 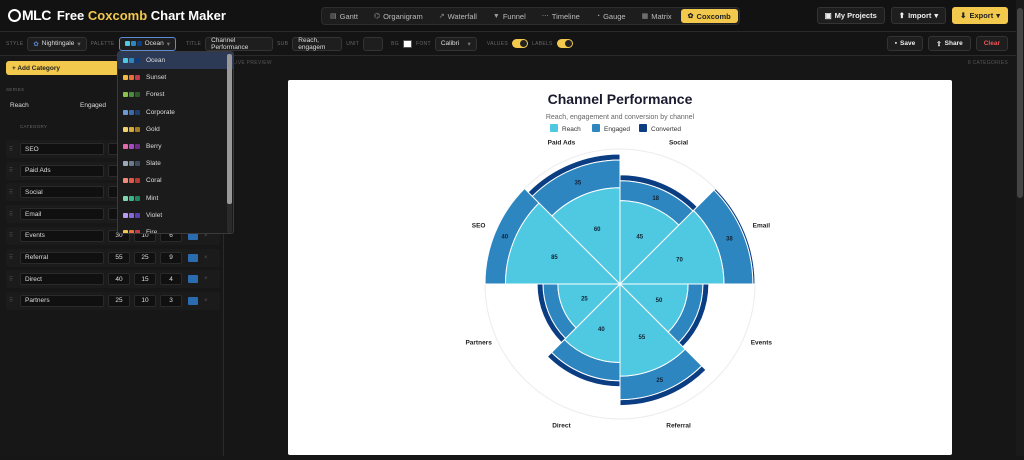 What do you see at coordinates (62, 300) in the screenshot?
I see `category-name-input: Partners` at bounding box center [62, 300].